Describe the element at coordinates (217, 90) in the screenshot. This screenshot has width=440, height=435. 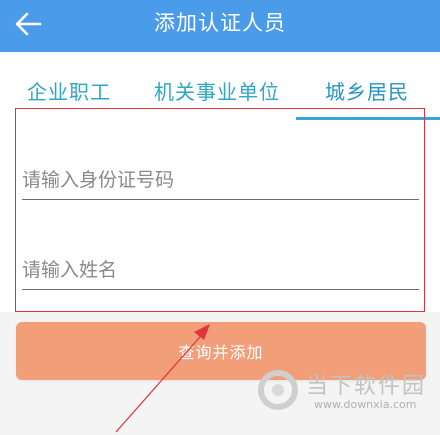
I see `tab-government-institution: 机关事业单位` at that location.